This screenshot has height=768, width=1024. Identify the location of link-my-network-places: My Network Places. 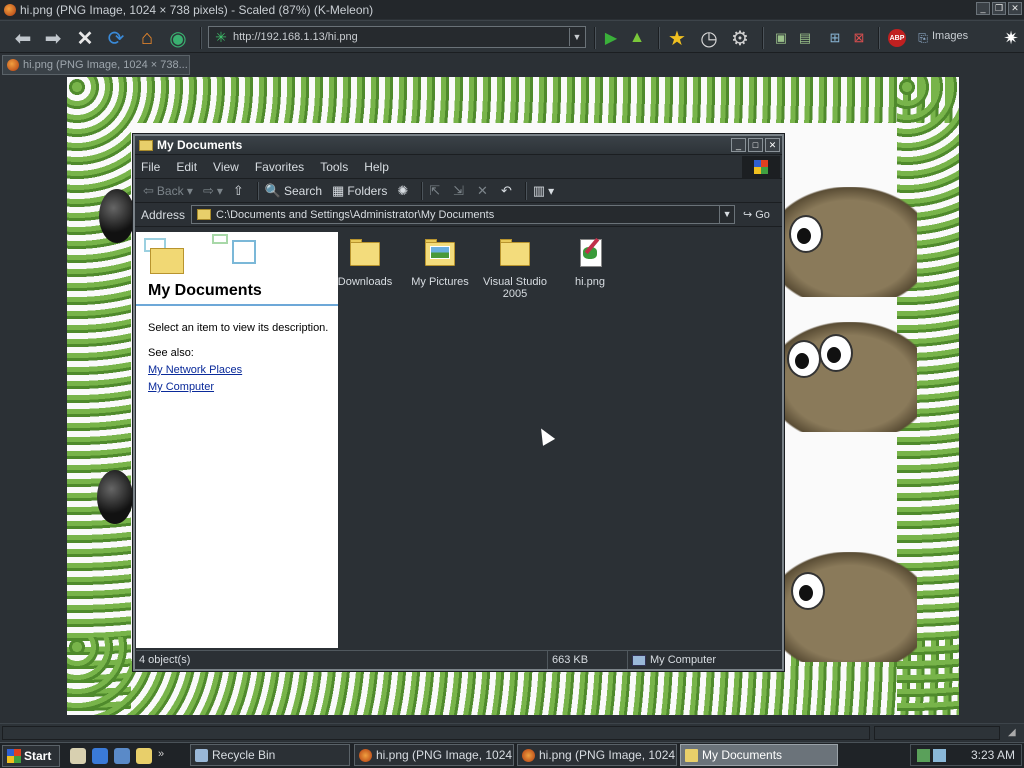
(195, 370).